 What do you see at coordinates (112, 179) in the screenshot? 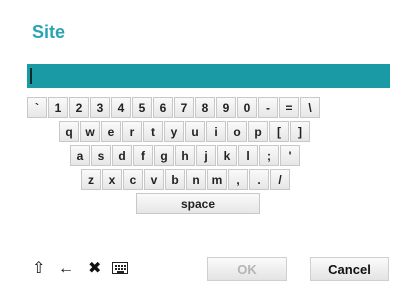
I see `key: x` at bounding box center [112, 179].